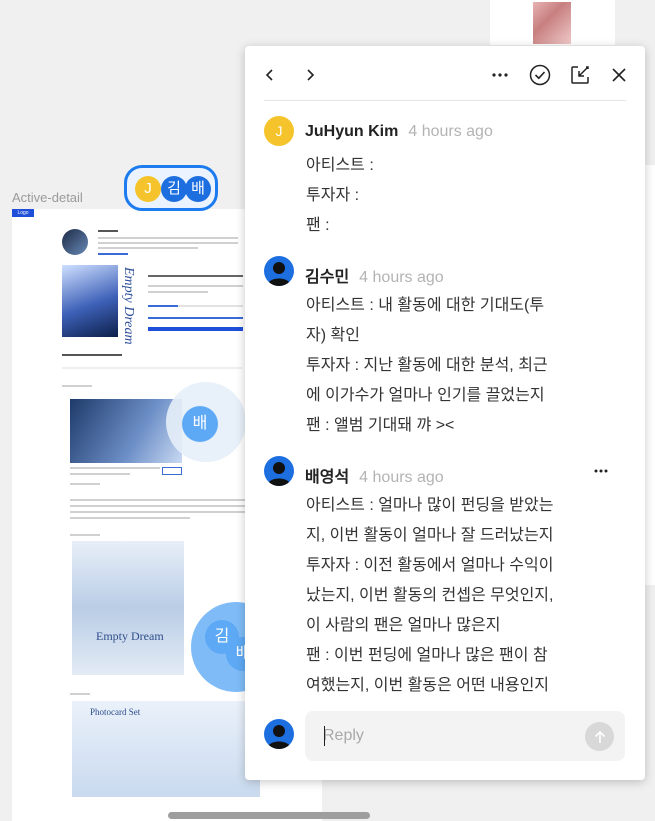 The height and width of the screenshot is (821, 655). I want to click on close-panel-button, so click(619, 75).